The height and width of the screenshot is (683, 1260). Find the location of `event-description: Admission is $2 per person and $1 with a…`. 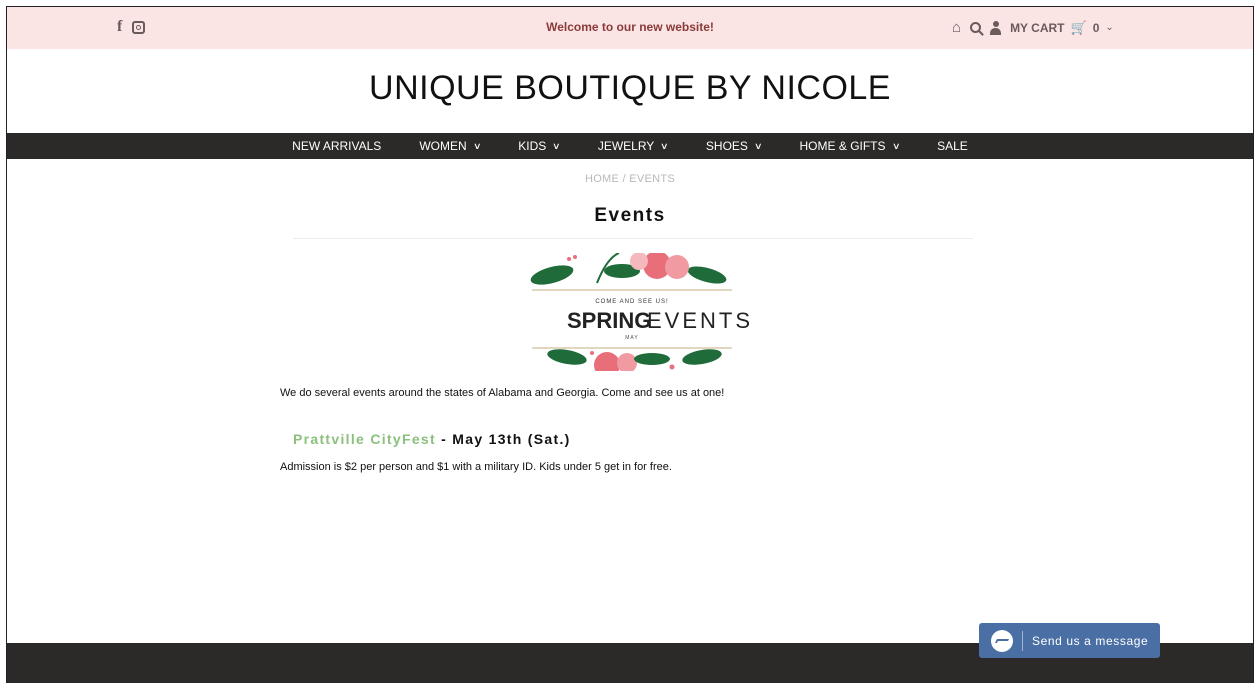

event-description: Admission is $2 per person and $1 with a… is located at coordinates (476, 467).